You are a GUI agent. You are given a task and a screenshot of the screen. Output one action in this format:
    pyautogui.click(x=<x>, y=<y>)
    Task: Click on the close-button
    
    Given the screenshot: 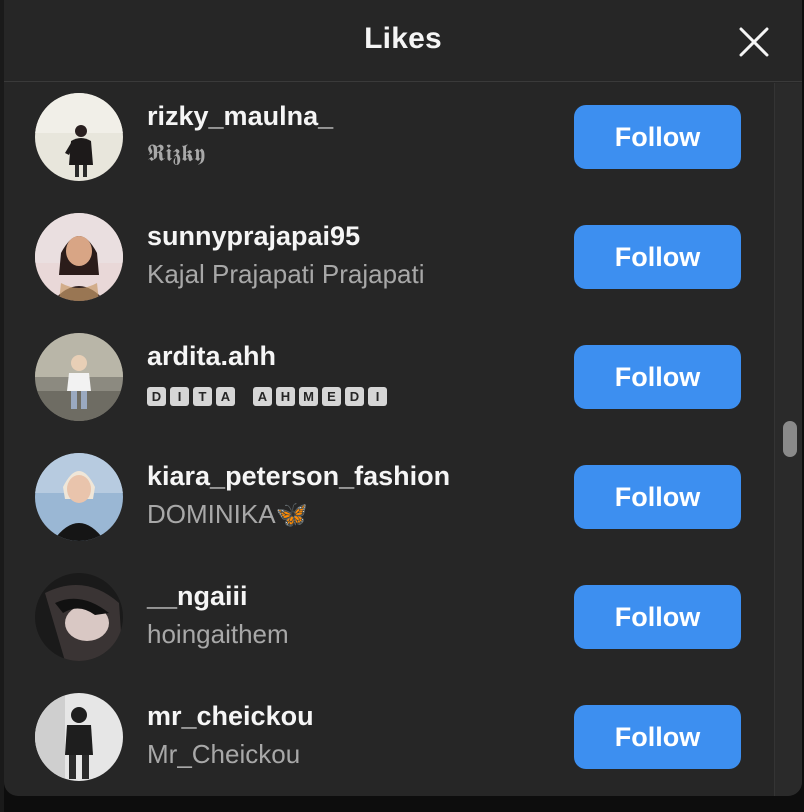 What is the action you would take?
    pyautogui.click(x=754, y=42)
    